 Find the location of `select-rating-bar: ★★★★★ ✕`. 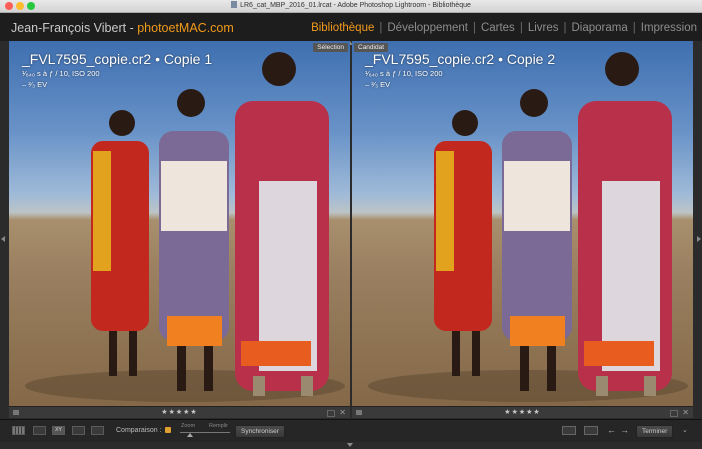

select-rating-bar: ★★★★★ ✕ is located at coordinates (179, 412).